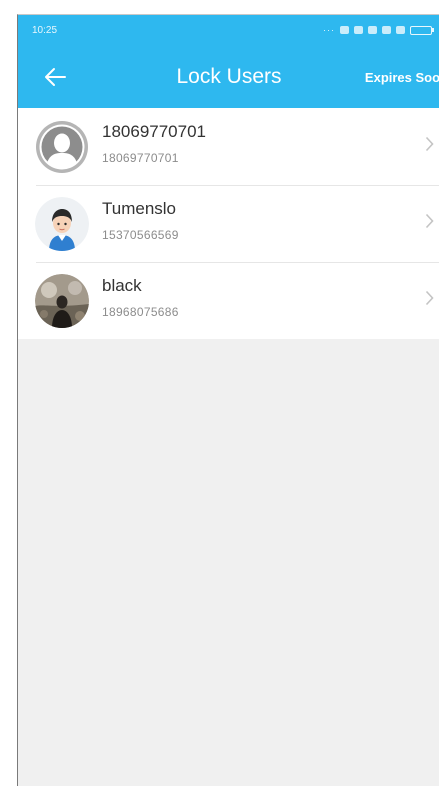 This screenshot has height=786, width=439. What do you see at coordinates (358, 30) in the screenshot?
I see `alarm-icon` at bounding box center [358, 30].